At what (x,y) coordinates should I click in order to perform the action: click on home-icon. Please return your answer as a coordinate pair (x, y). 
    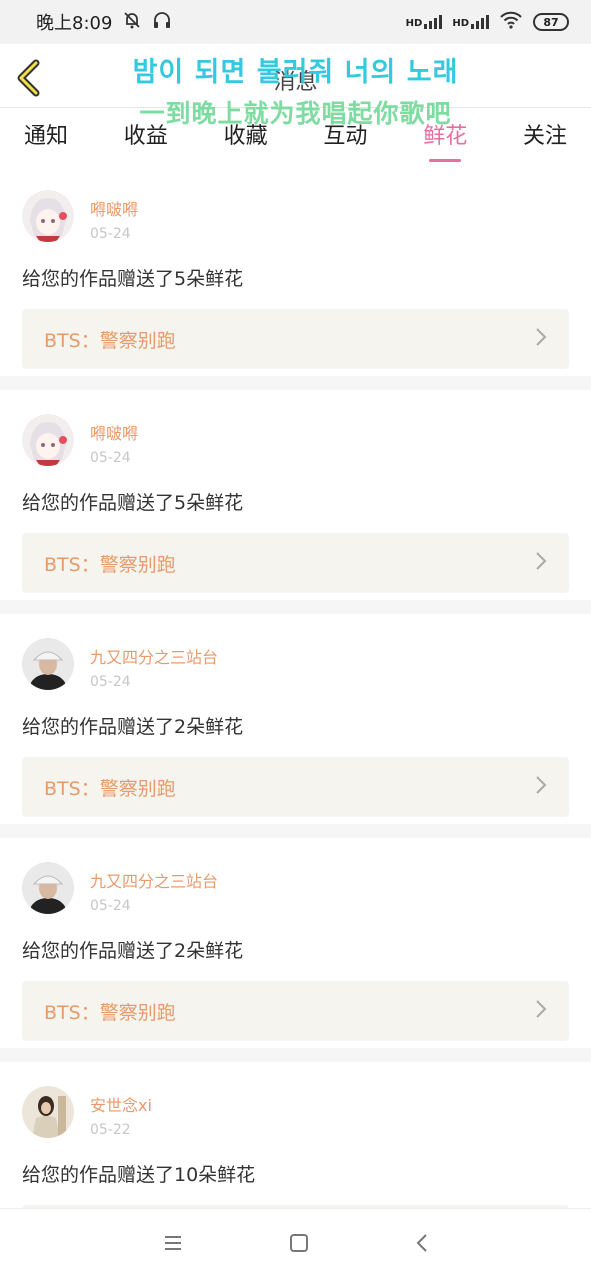
    Looking at the image, I should click on (299, 1245).